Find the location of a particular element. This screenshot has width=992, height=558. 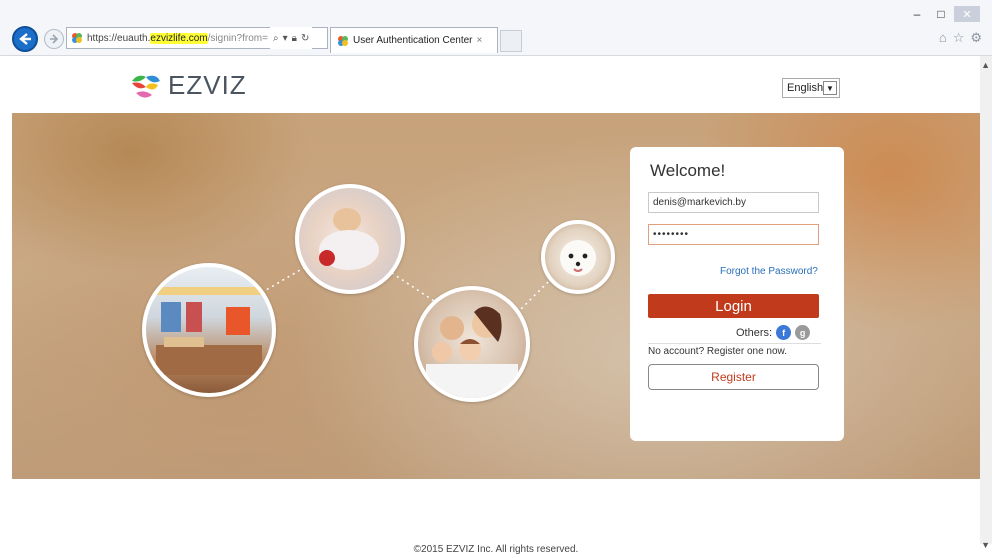

family-illustration is located at coordinates (472, 352).